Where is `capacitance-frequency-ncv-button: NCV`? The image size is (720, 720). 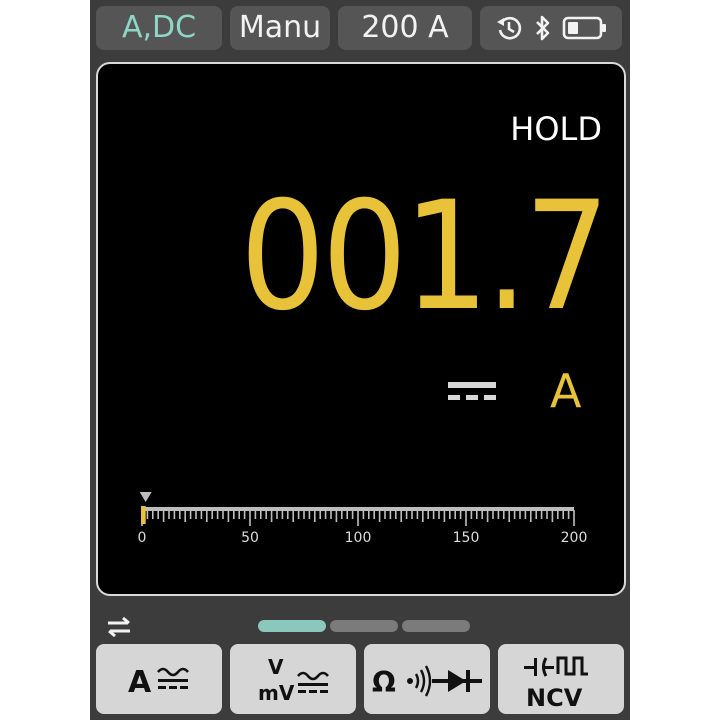 capacitance-frequency-ncv-button: NCV is located at coordinates (561, 679).